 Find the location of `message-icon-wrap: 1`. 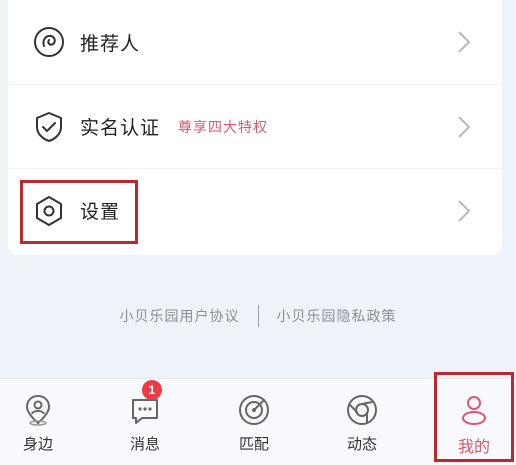

message-icon-wrap: 1 is located at coordinates (145, 403).